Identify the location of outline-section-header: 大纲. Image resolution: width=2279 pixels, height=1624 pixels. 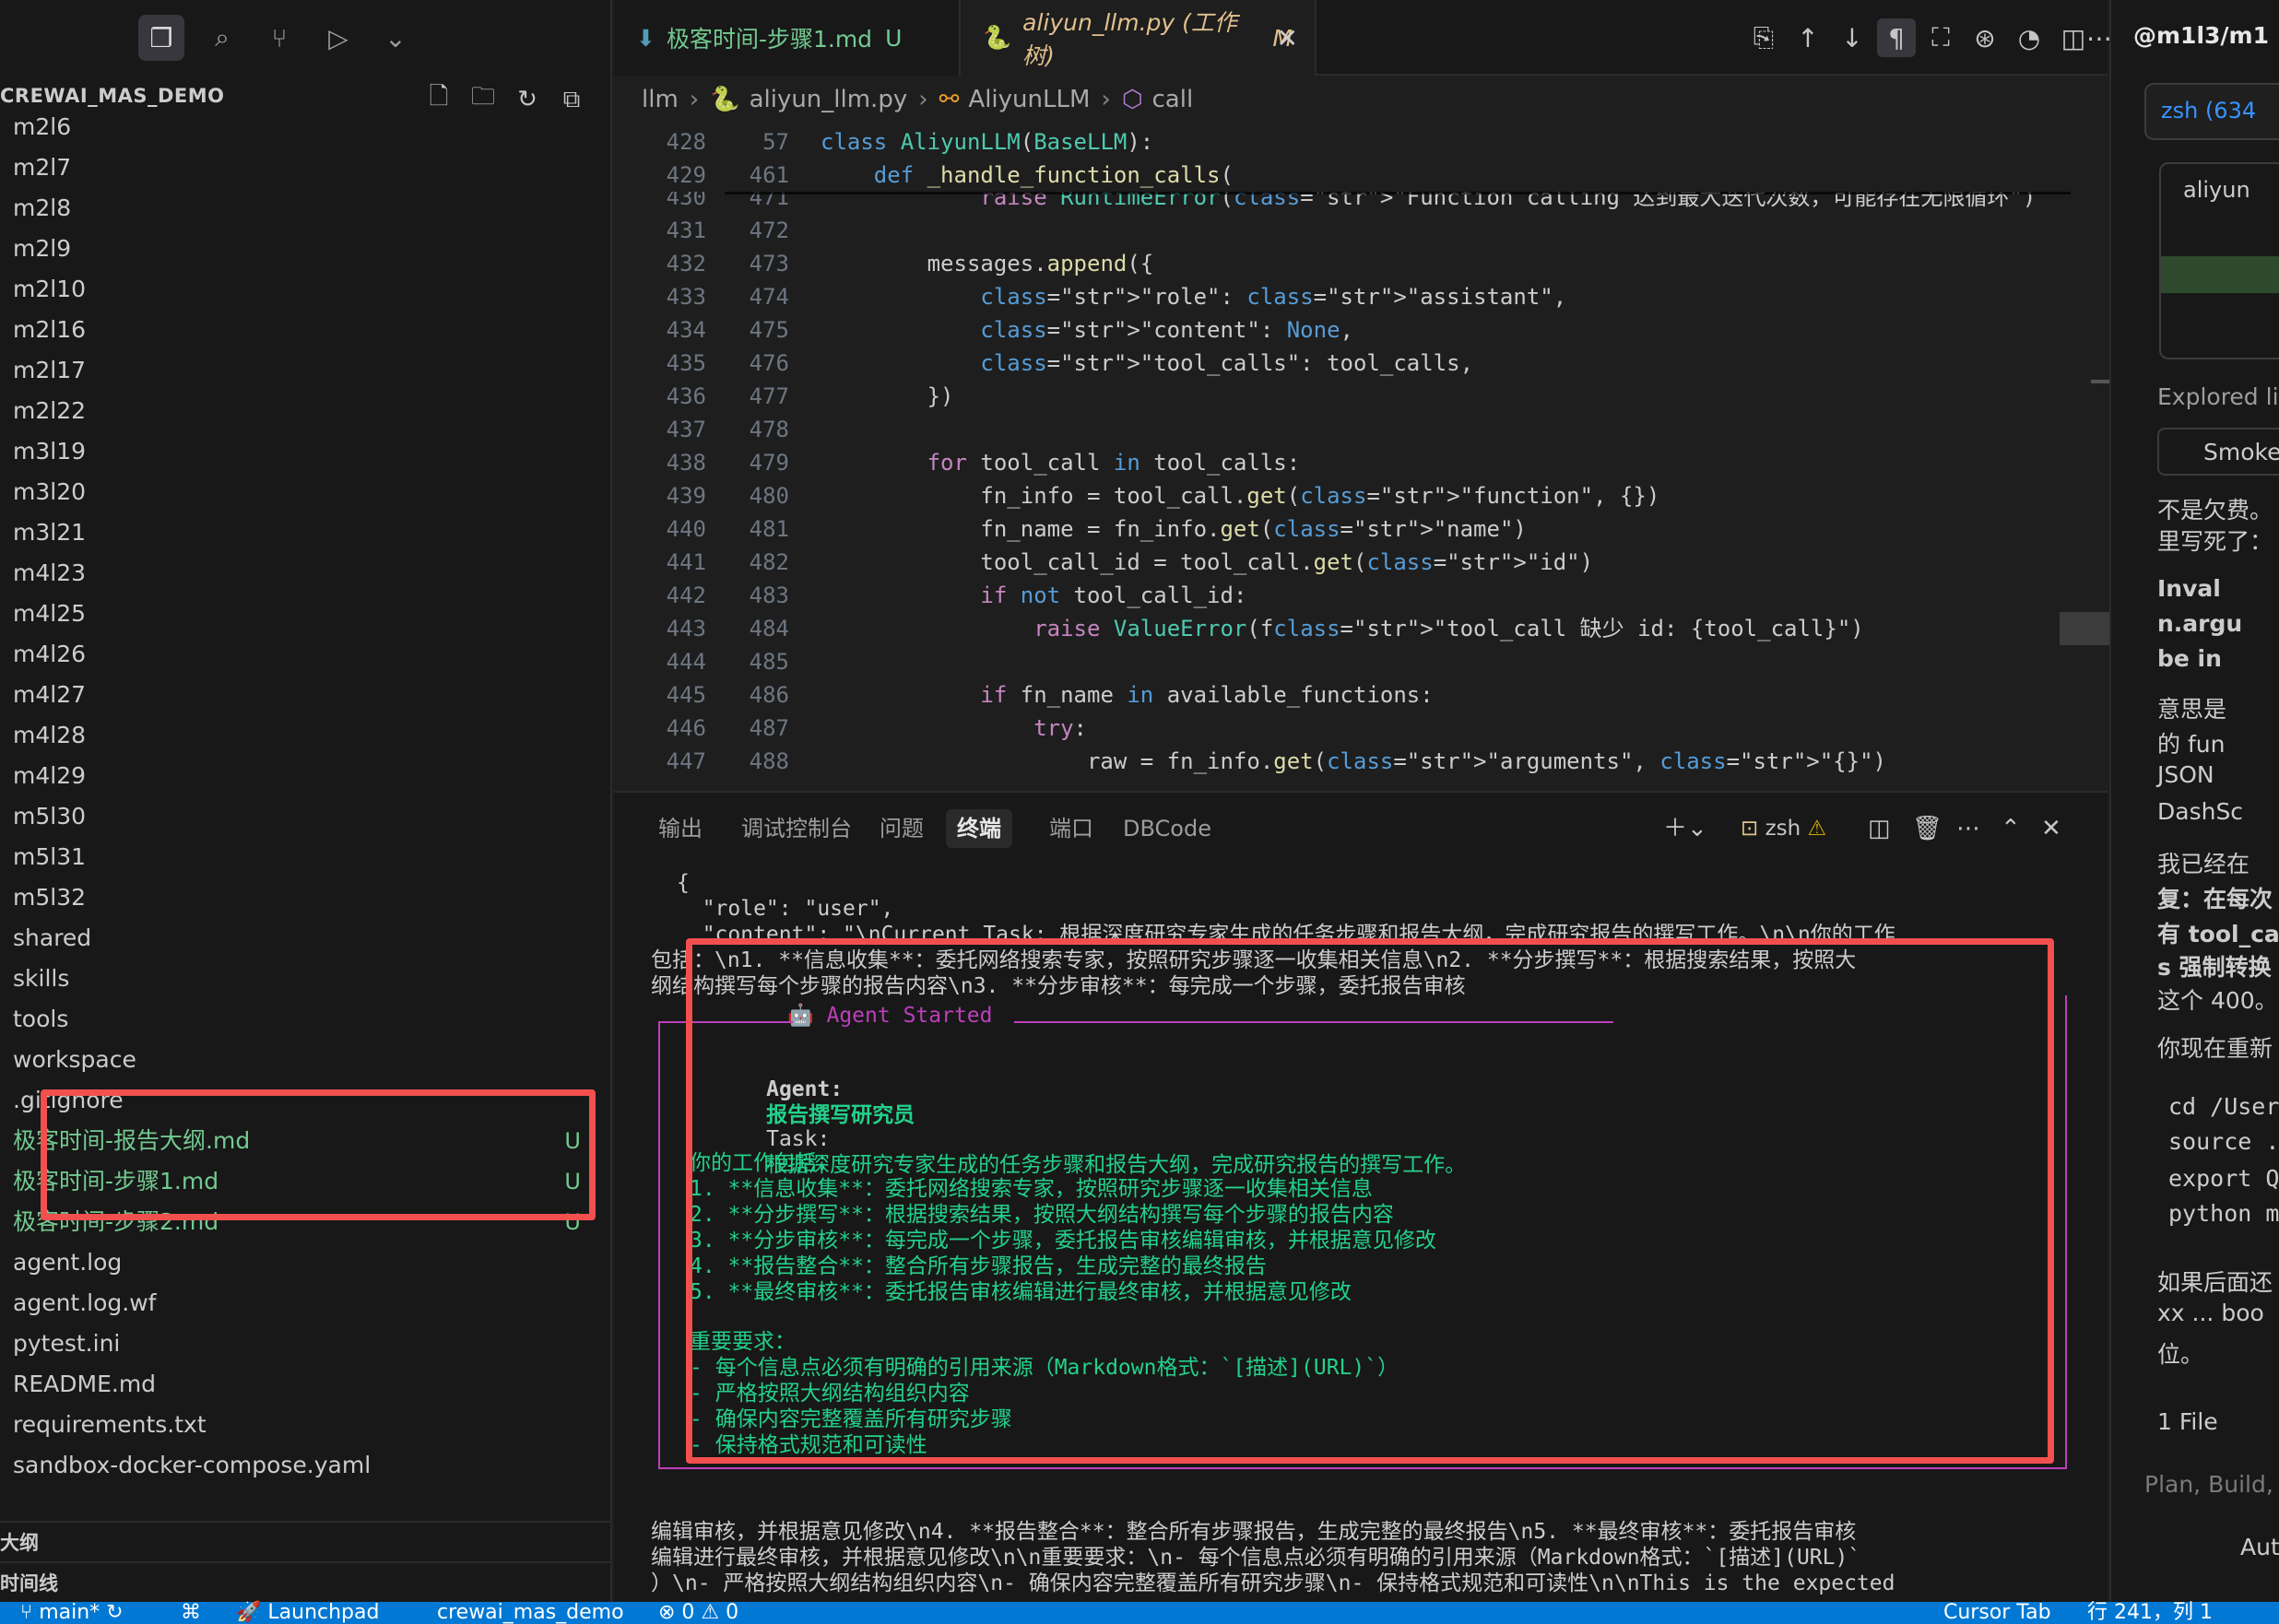
(306, 1541).